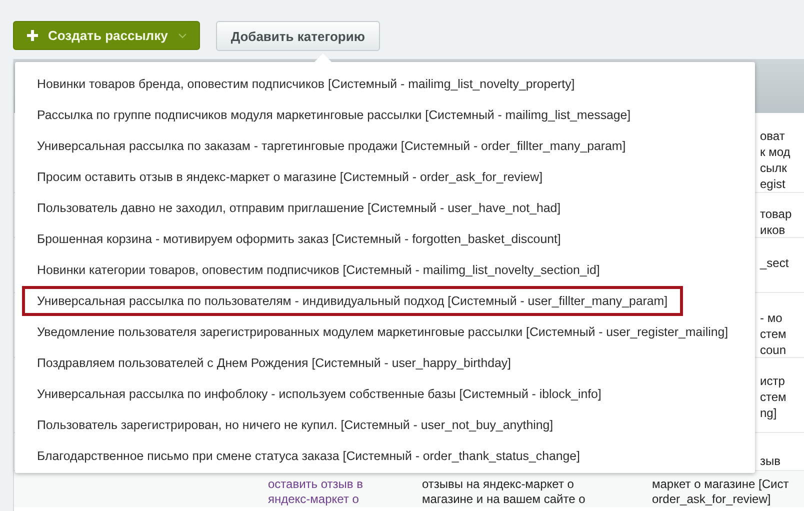  I want to click on menu-item: Уведомление пользователя зарегистрированных модулем маркетинговые рассылки [Системный - user_register_mailing], so click(383, 331).